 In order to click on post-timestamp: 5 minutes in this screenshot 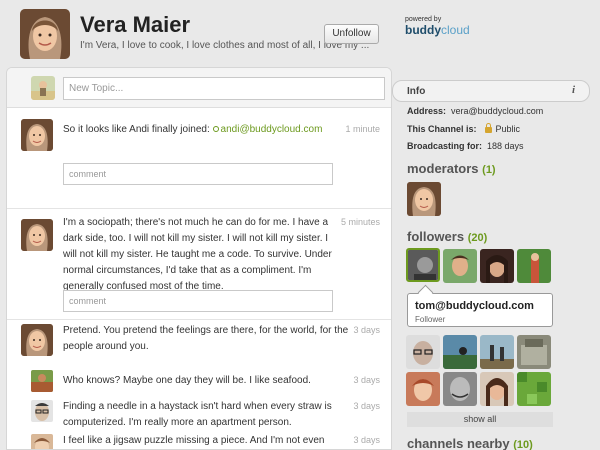, I will do `click(360, 222)`.